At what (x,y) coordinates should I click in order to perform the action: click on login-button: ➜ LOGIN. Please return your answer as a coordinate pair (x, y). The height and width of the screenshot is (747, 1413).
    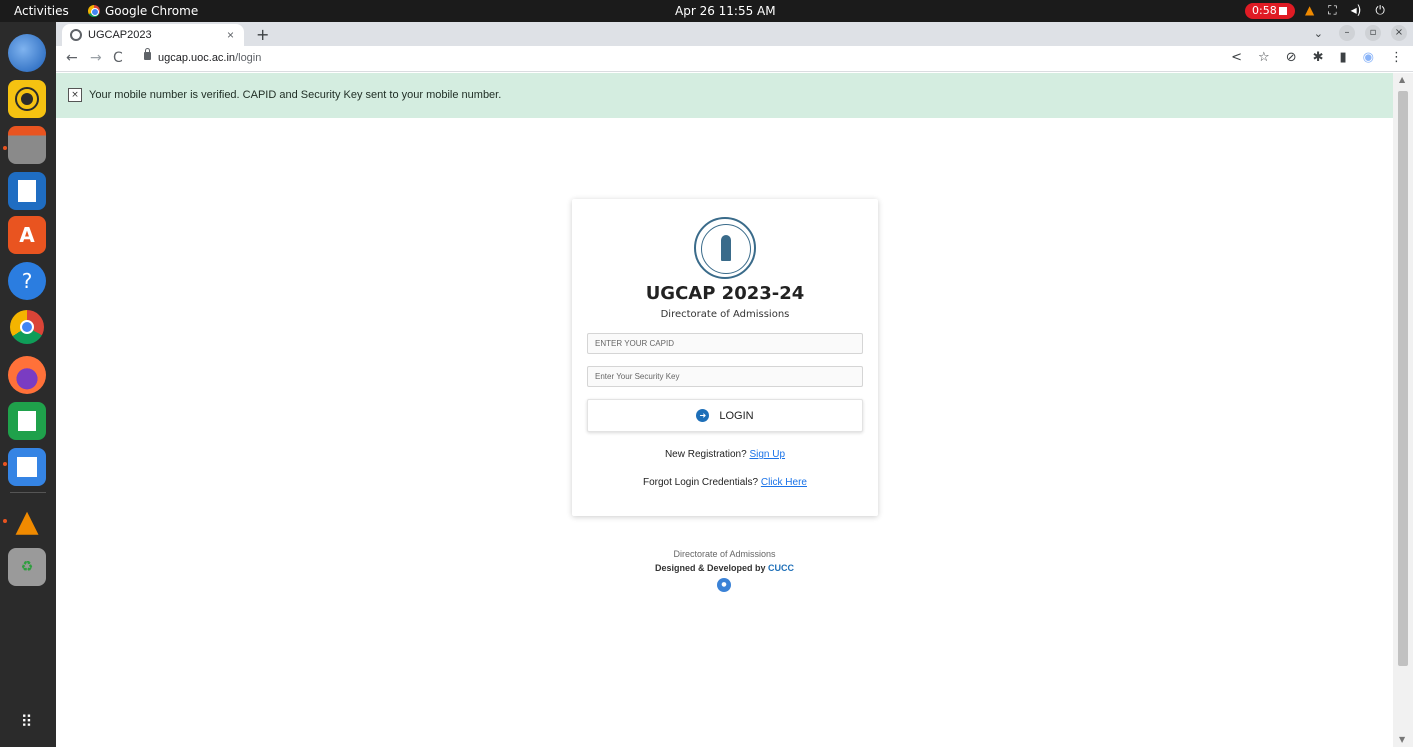
    Looking at the image, I should click on (725, 415).